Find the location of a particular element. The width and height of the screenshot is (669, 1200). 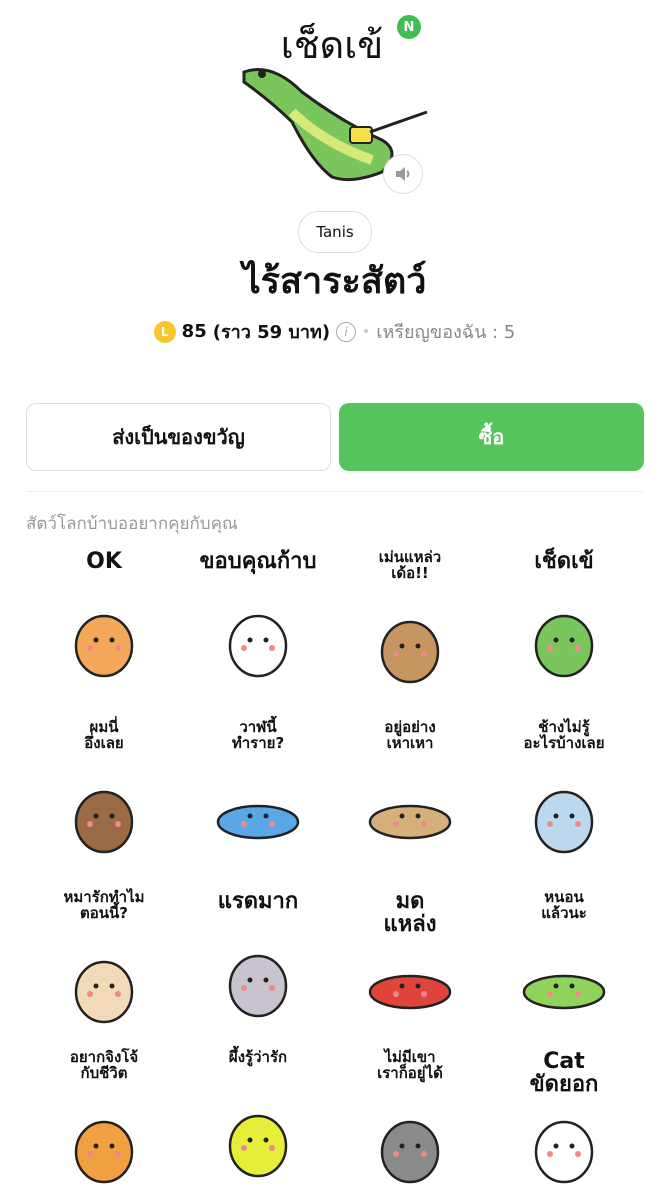

sticker-item: หมารักทำไม ตอนนี้? is located at coordinates (104, 959).